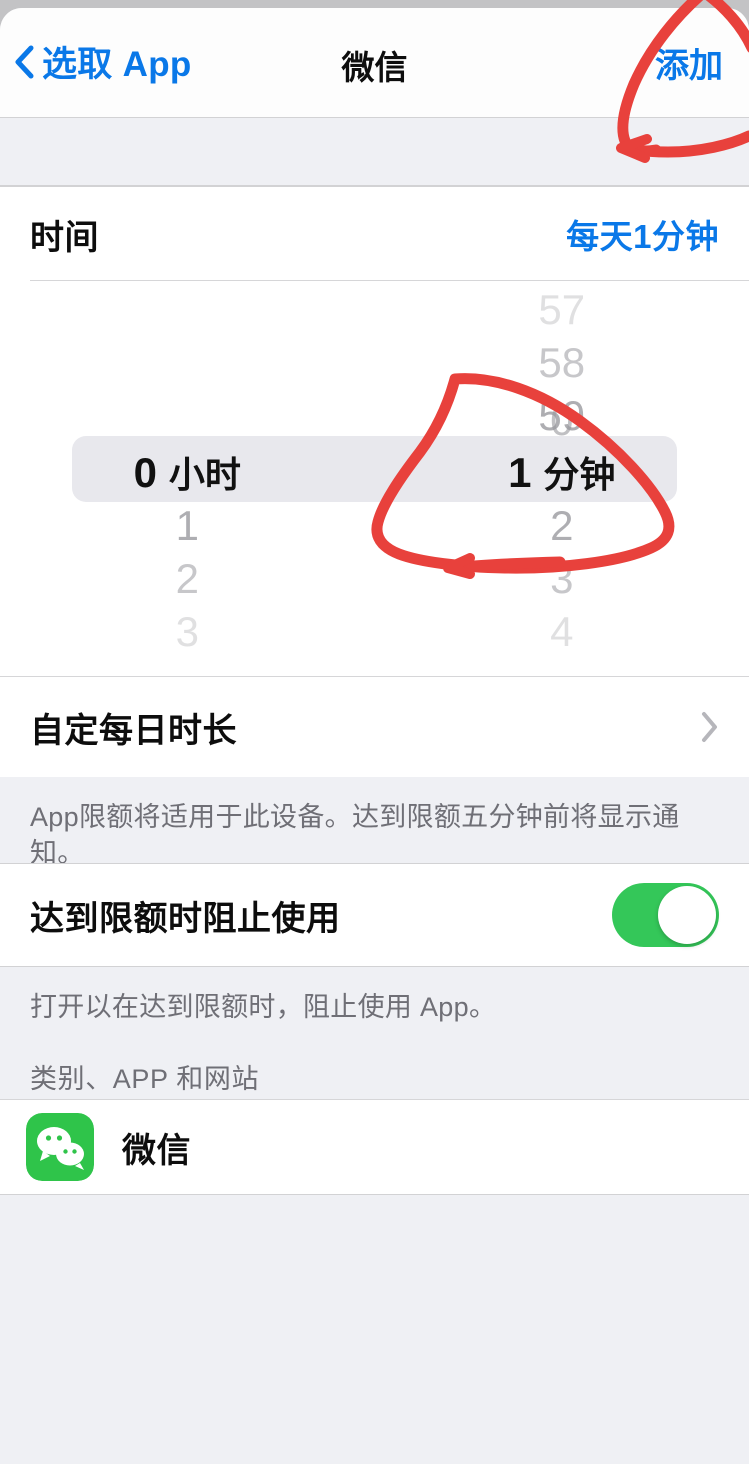 The width and height of the screenshot is (749, 1464). What do you see at coordinates (374, 233) in the screenshot?
I see `time-row: 时间 每天1分钟` at bounding box center [374, 233].